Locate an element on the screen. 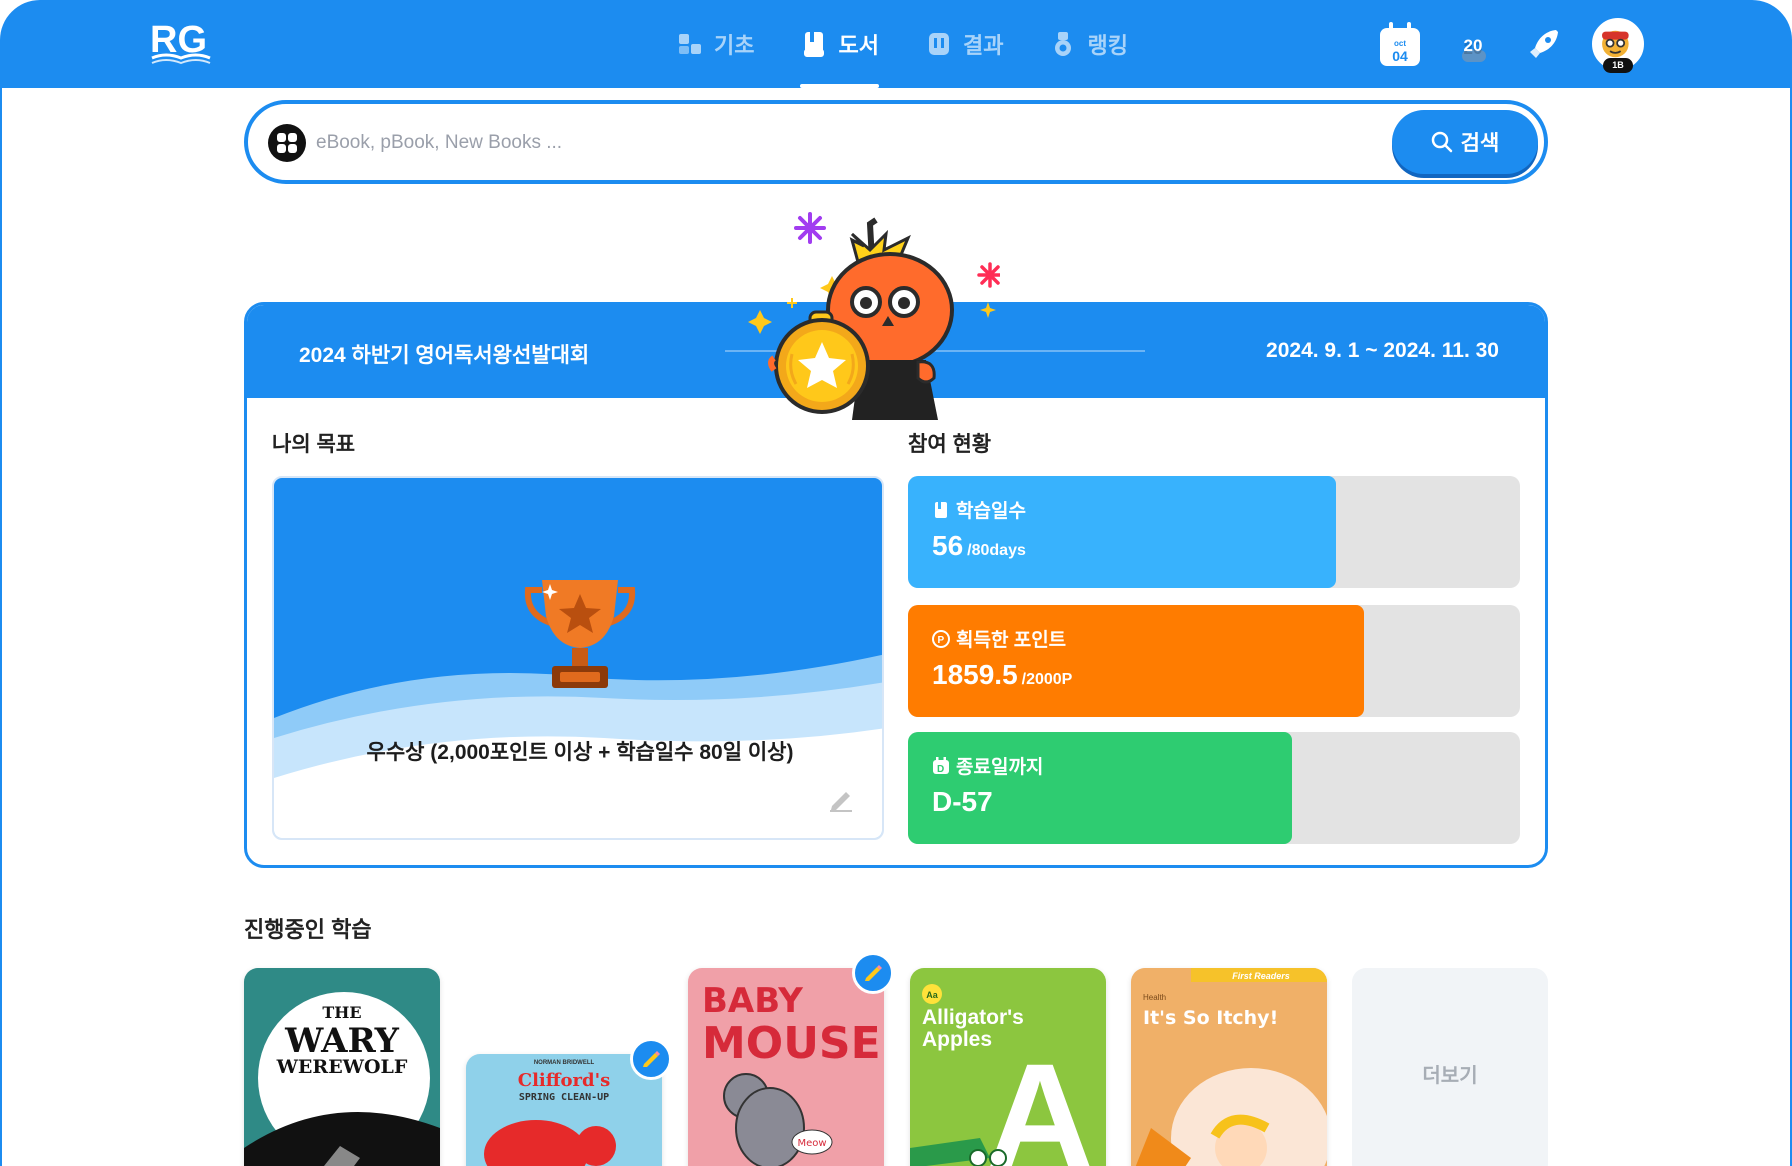 This screenshot has height=1166, width=1792. main-nav: 기초 도서 결과 랭킹 is located at coordinates (925, 44).